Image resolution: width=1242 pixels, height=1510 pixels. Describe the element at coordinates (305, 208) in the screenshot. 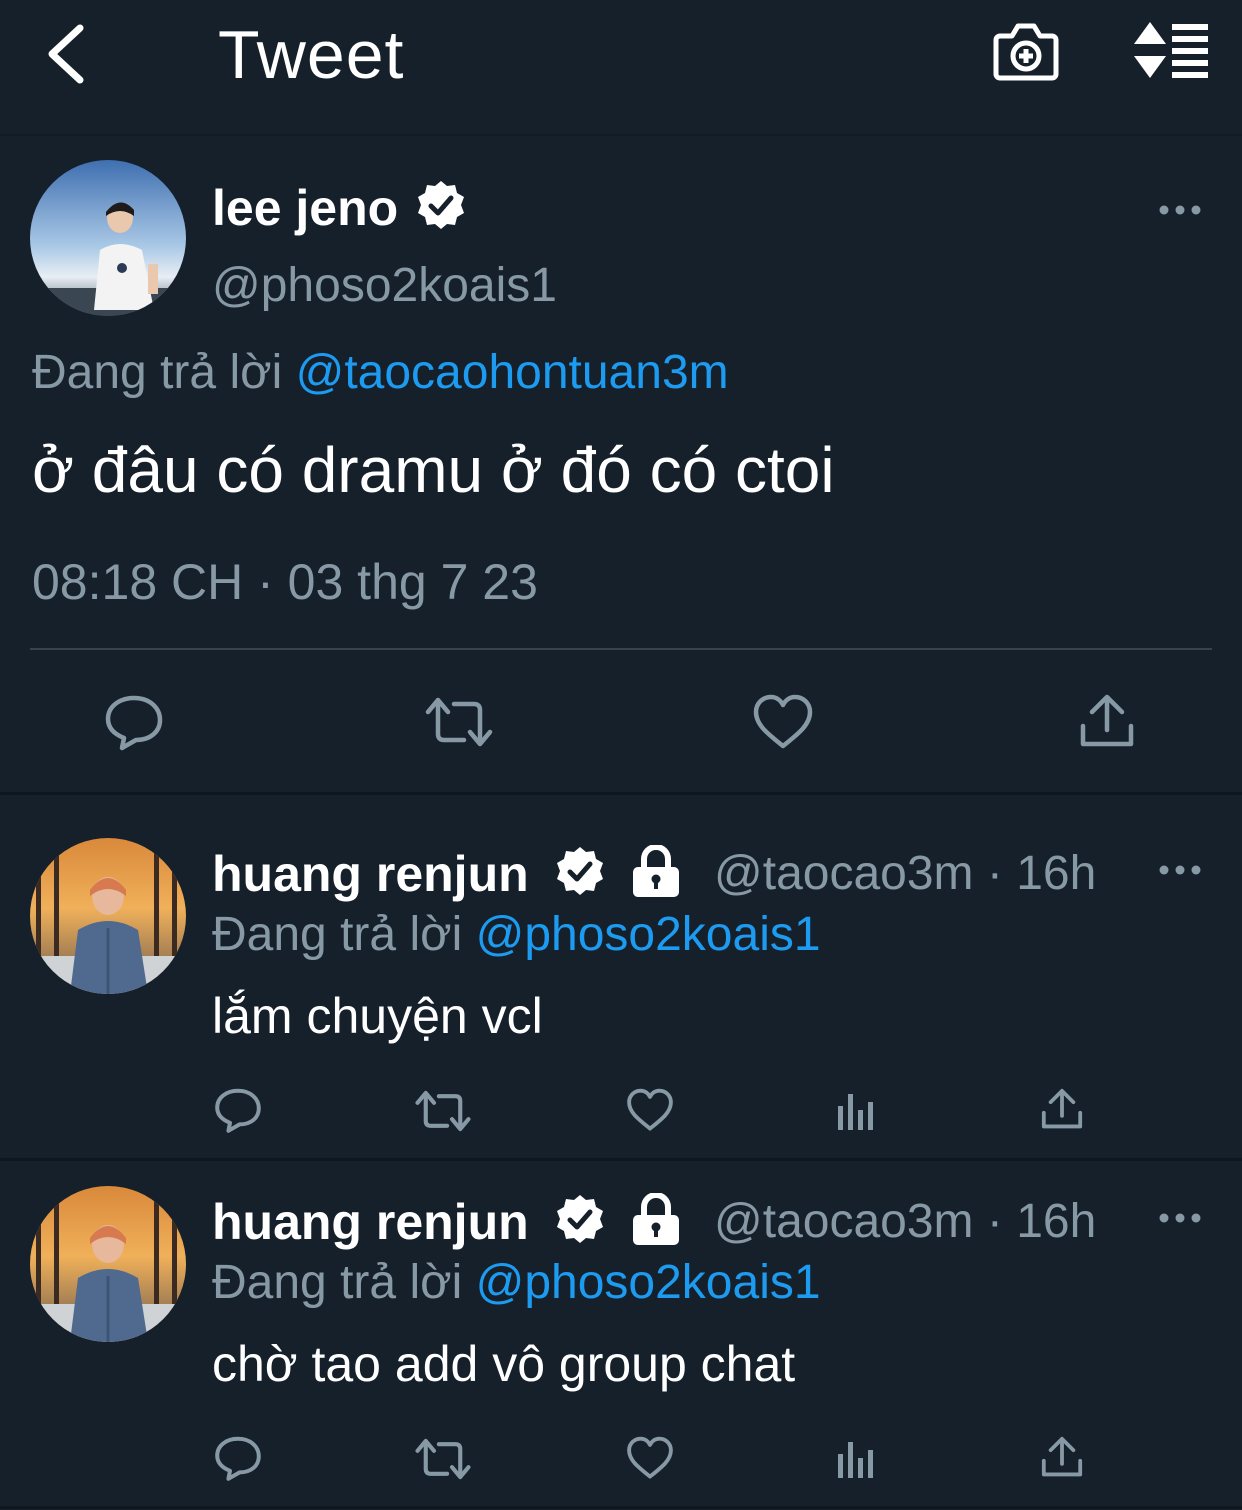

I see `display-name-text: lee jeno` at that location.